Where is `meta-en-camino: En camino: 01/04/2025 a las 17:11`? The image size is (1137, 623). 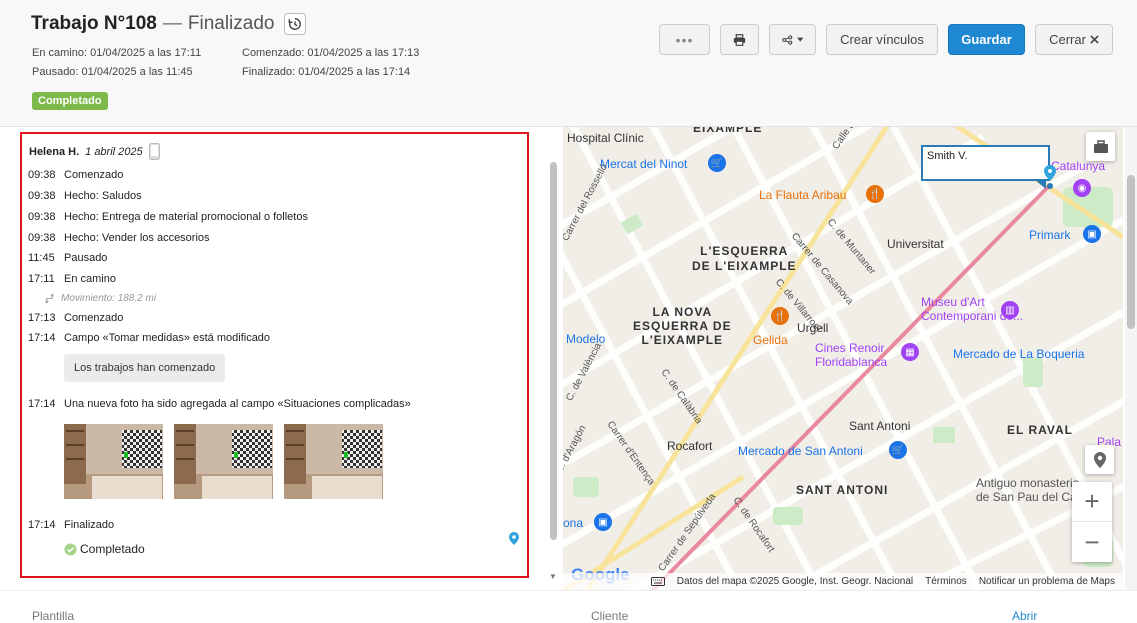
meta-en-camino: En camino: 01/04/2025 a las 17:11 is located at coordinates (117, 53).